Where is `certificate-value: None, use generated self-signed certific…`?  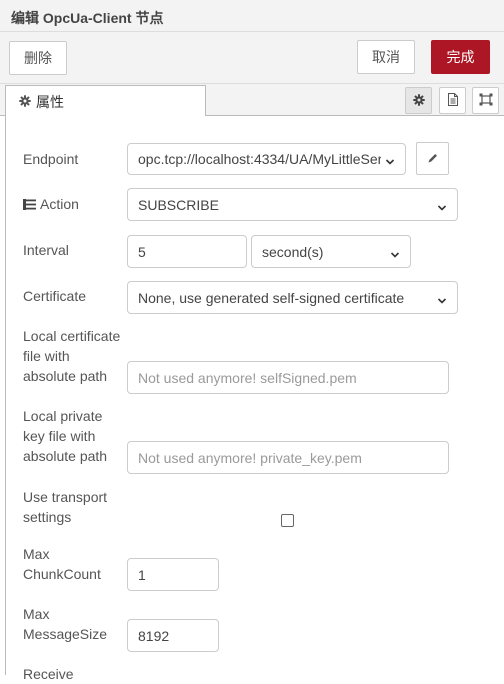 certificate-value: None, use generated self-signed certific… is located at coordinates (271, 297).